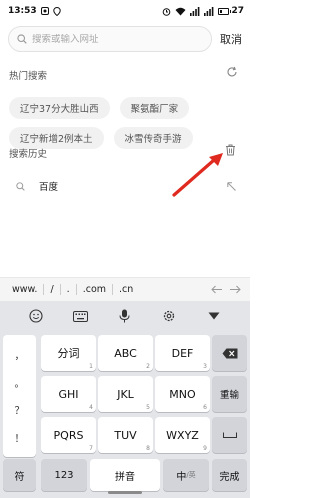 The image size is (320, 498). What do you see at coordinates (153, 138) in the screenshot?
I see `hot-tag: 冰雪传奇手游` at bounding box center [153, 138].